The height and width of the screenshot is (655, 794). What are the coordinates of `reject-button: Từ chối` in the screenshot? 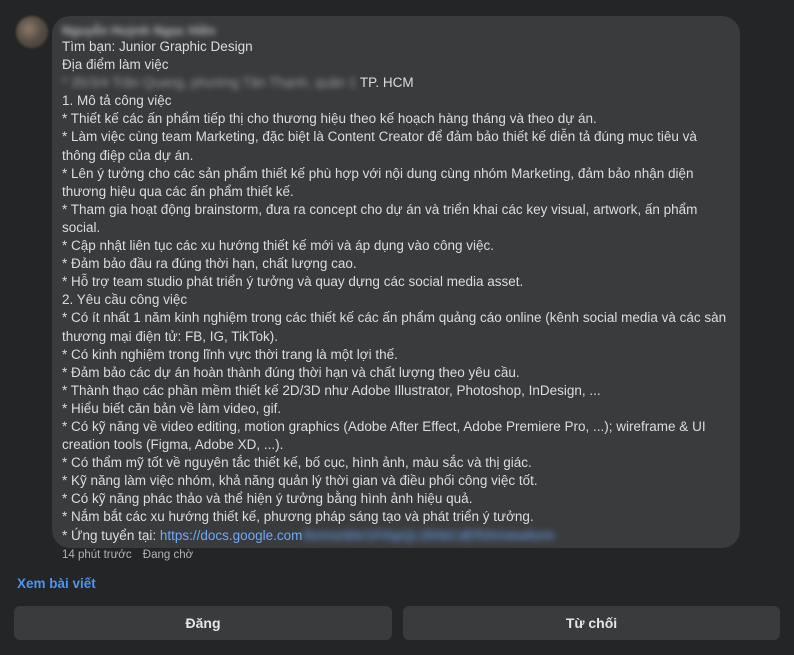 It's located at (591, 623).